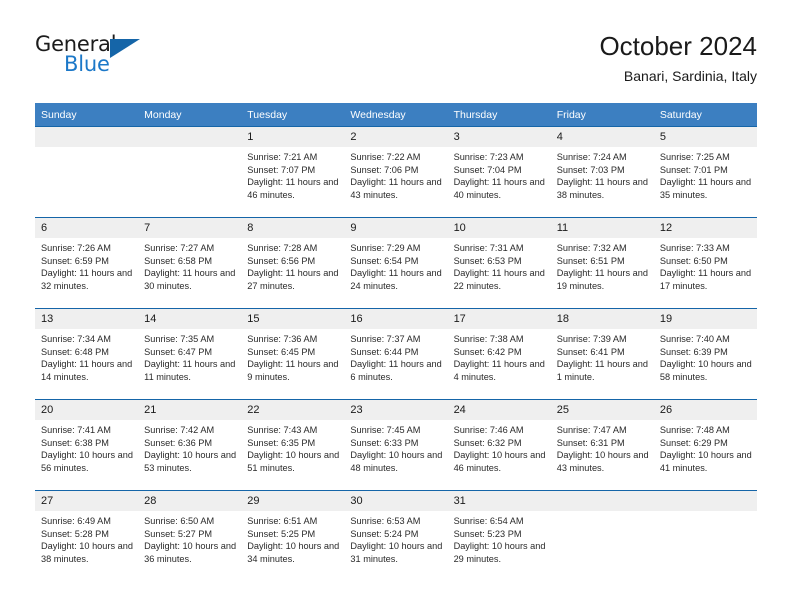 The width and height of the screenshot is (792, 612). What do you see at coordinates (396, 115) in the screenshot?
I see `weekday-header-wednesday: Wednesday` at bounding box center [396, 115].